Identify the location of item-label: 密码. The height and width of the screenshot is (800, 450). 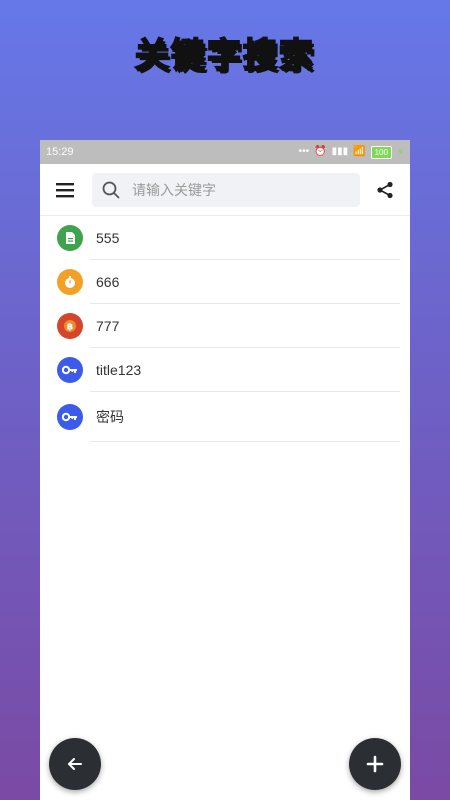
(110, 417).